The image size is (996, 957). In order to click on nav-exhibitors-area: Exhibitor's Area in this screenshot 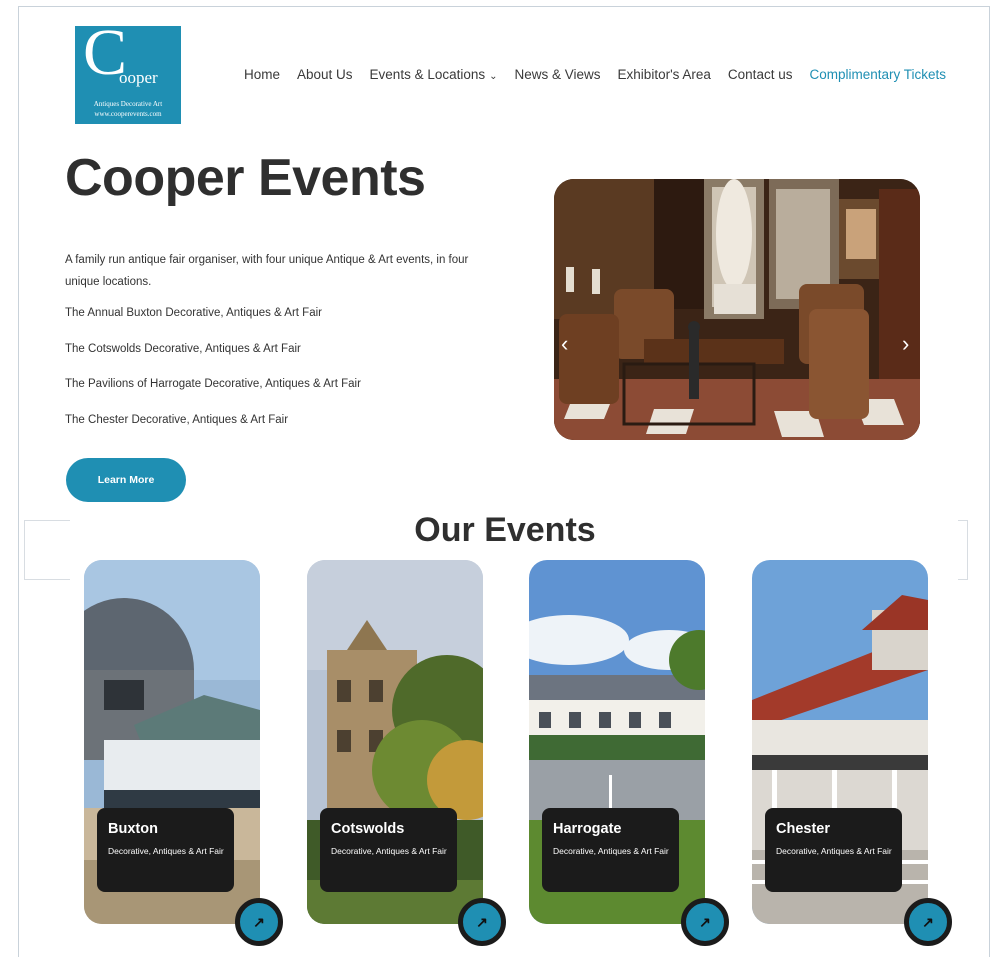, I will do `click(664, 74)`.